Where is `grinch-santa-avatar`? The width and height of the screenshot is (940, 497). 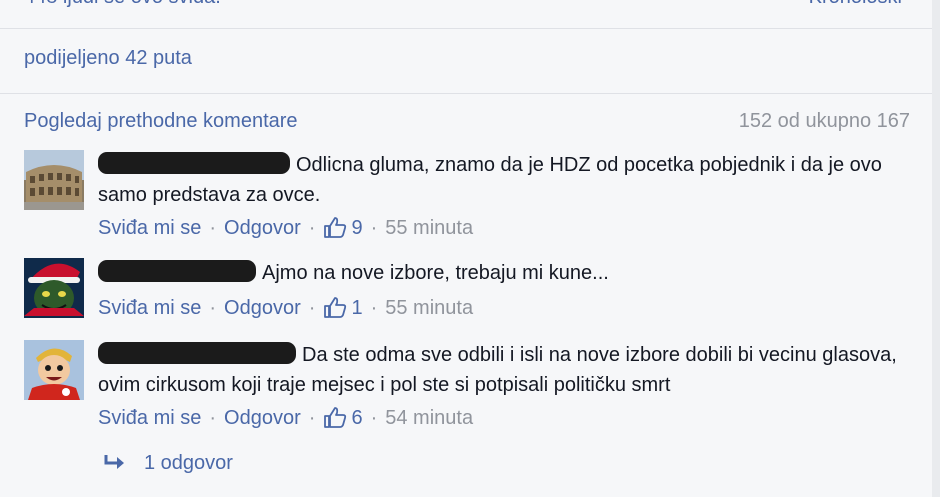 grinch-santa-avatar is located at coordinates (54, 288).